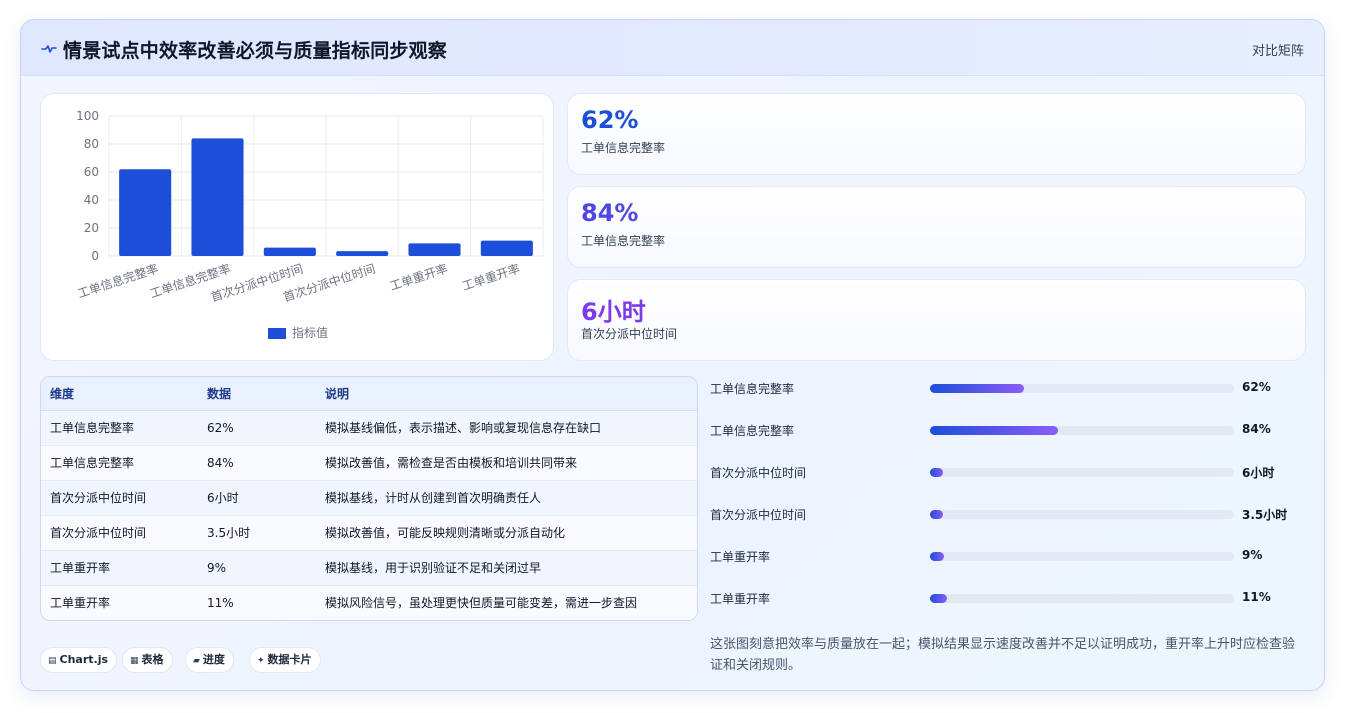  What do you see at coordinates (481, 603) in the screenshot?
I see `table-cell: 模拟风险信号，虽处理更快但质量可能变差，需进一步查因` at bounding box center [481, 603].